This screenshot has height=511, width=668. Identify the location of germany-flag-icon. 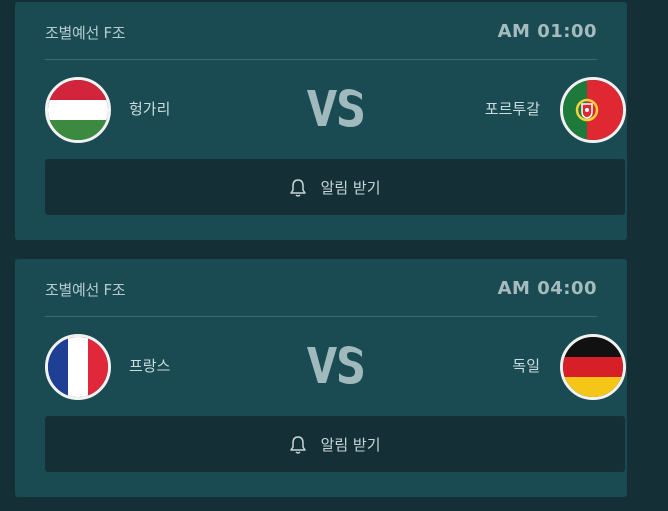
(593, 367).